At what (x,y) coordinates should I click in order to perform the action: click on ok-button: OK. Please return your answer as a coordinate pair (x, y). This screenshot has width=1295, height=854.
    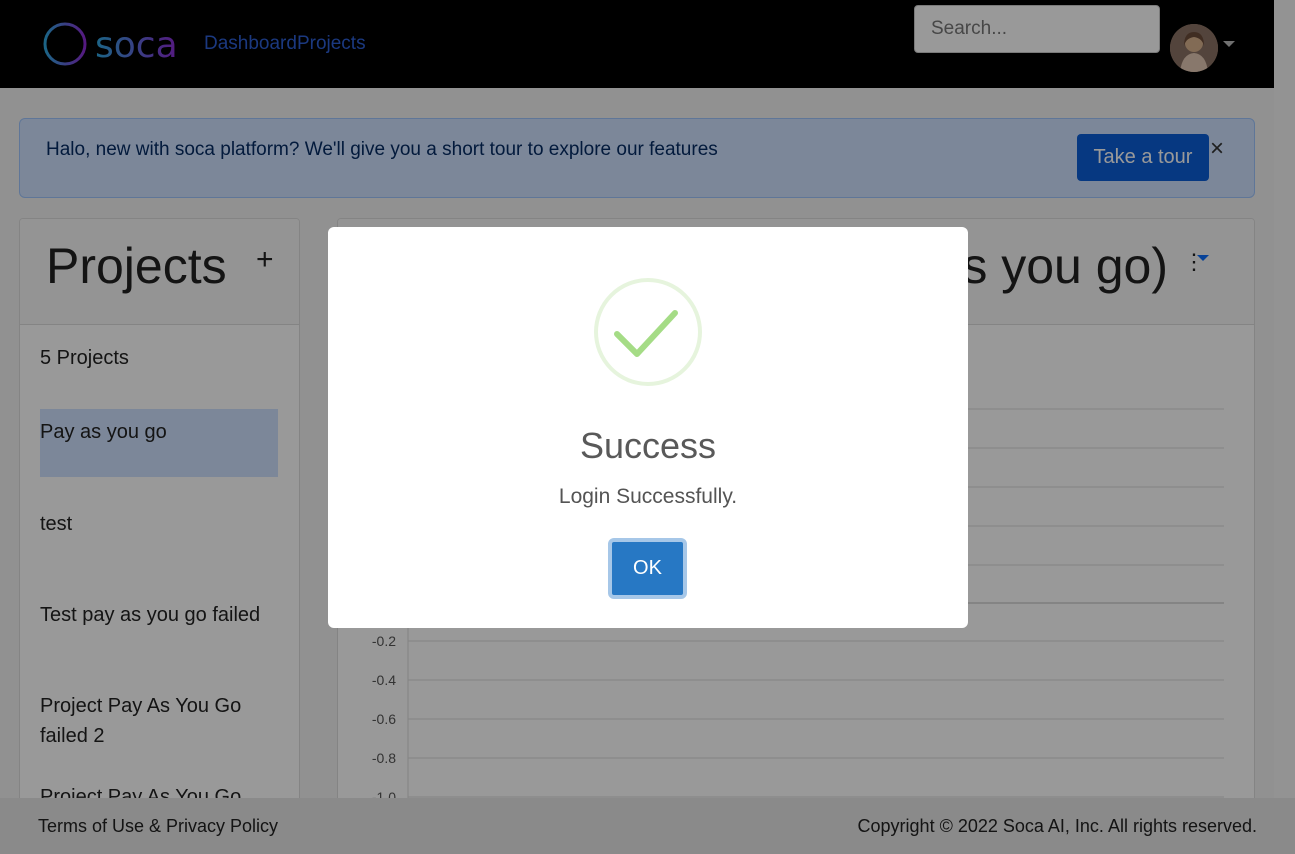
    Looking at the image, I should click on (647, 568).